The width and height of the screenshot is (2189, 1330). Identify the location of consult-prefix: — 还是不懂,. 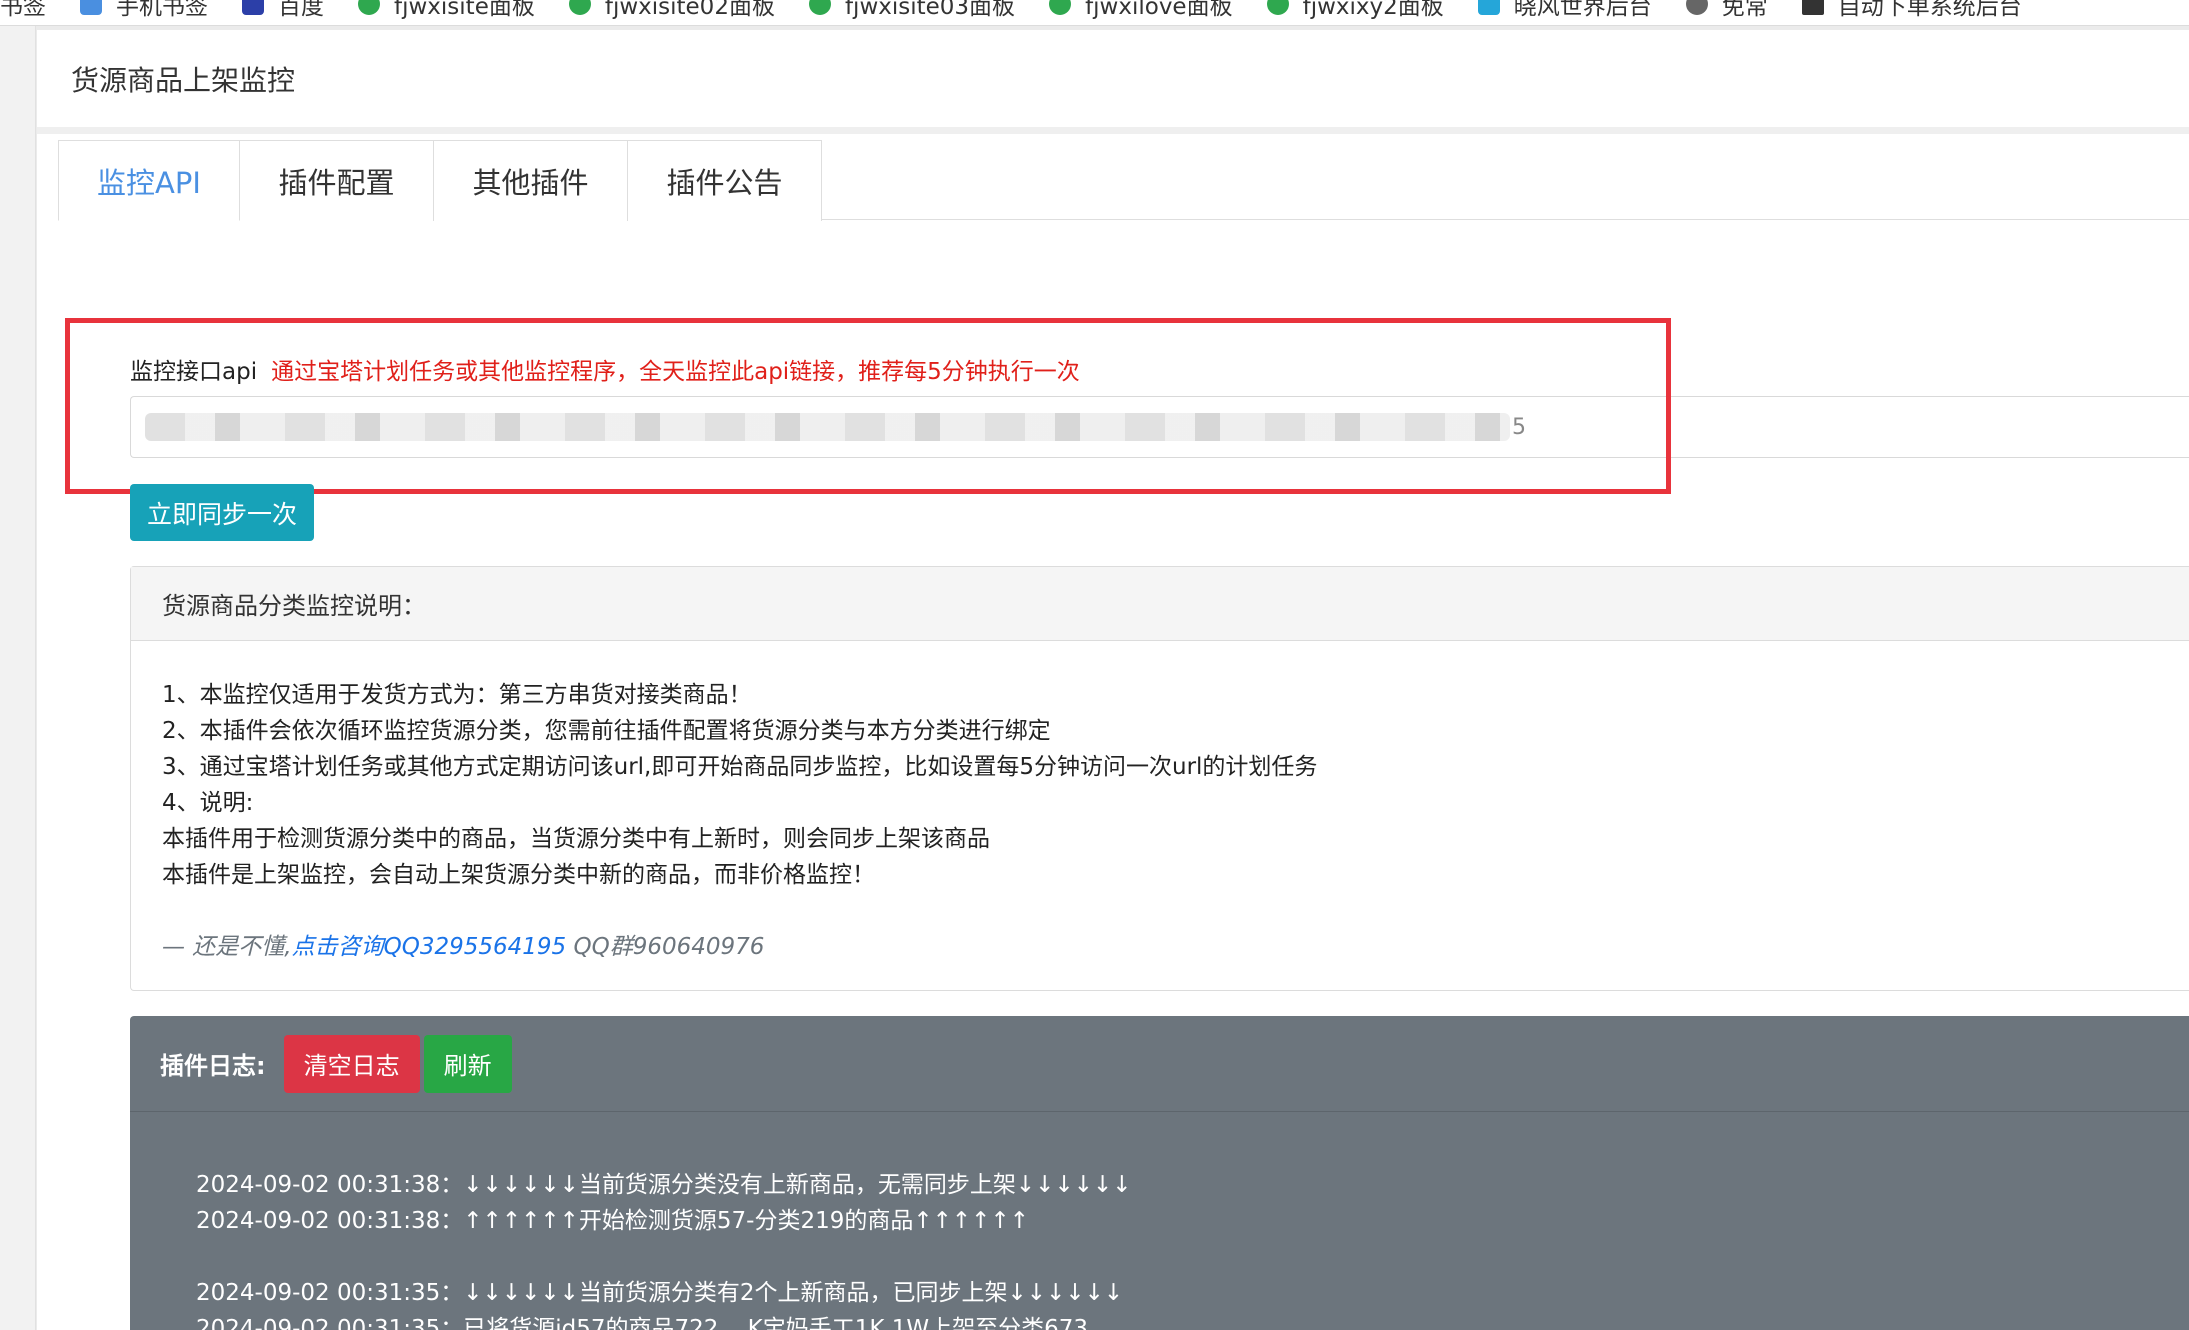
(227, 947).